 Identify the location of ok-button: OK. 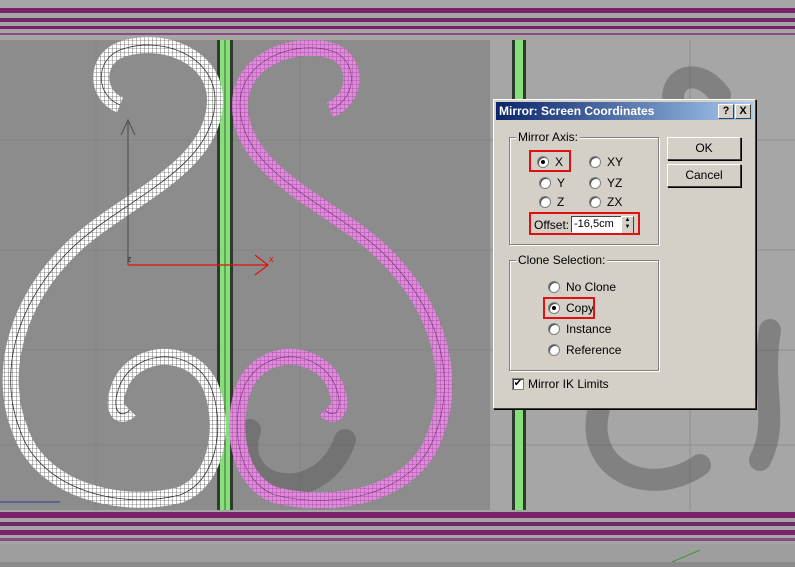
(704, 148).